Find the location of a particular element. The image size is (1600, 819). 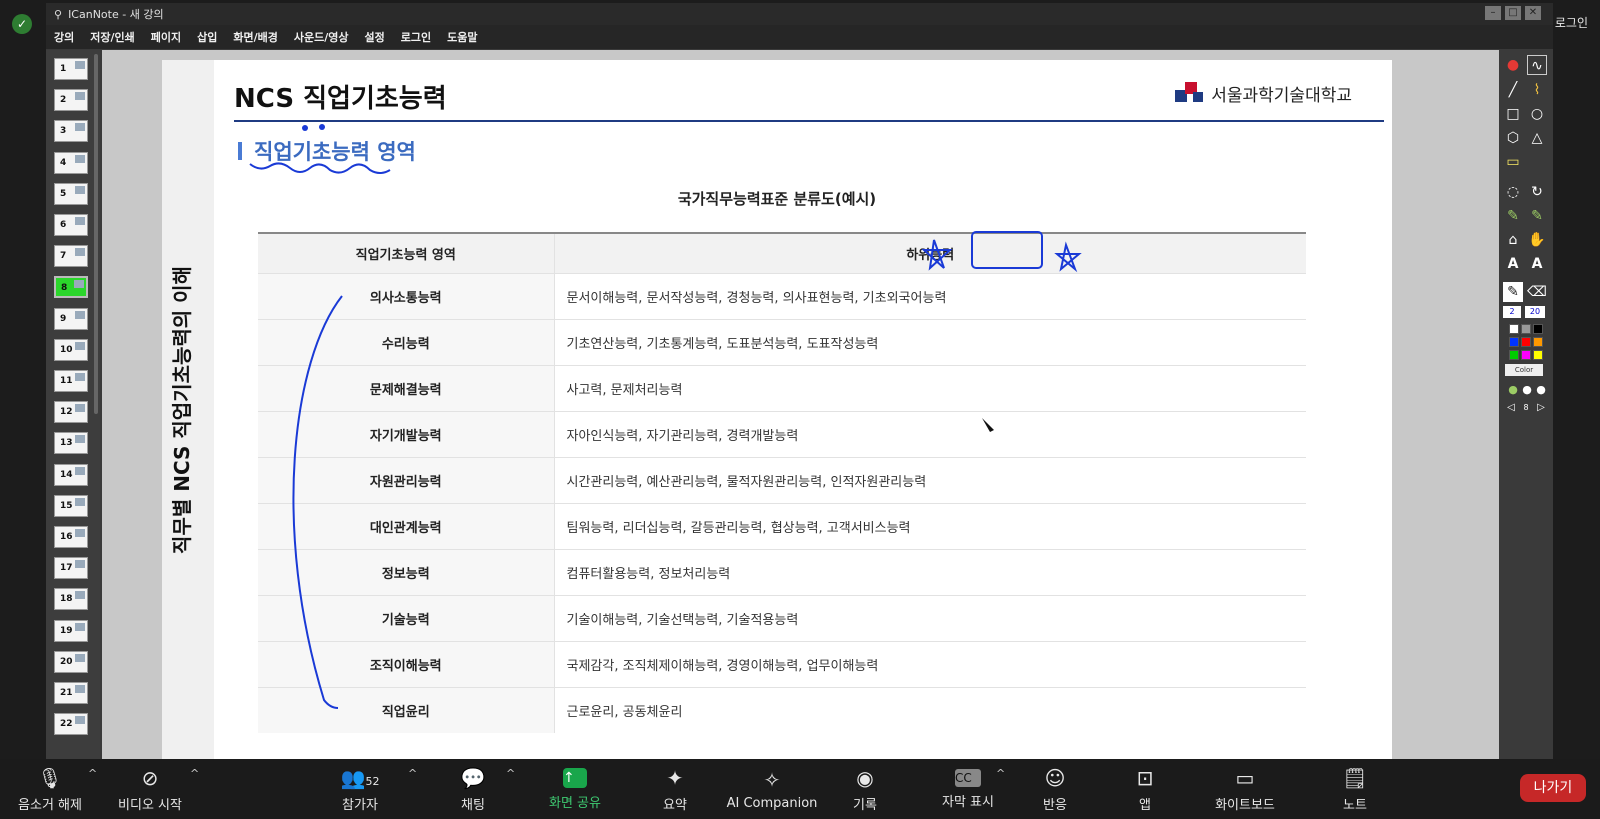

maximize-button: □ is located at coordinates (1513, 13).